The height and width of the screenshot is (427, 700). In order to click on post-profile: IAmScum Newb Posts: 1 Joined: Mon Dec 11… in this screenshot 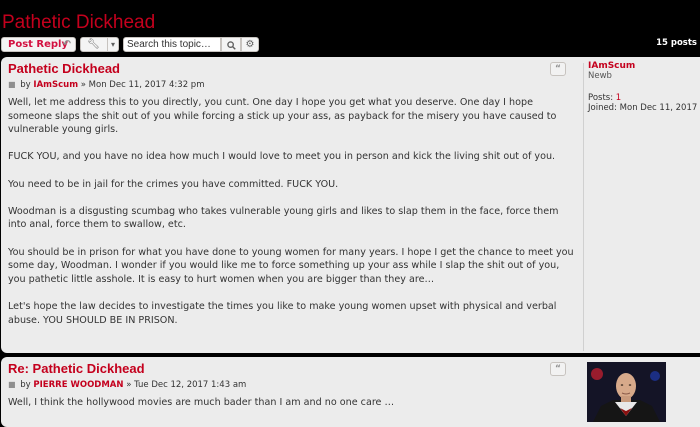, I will do `click(644, 87)`.